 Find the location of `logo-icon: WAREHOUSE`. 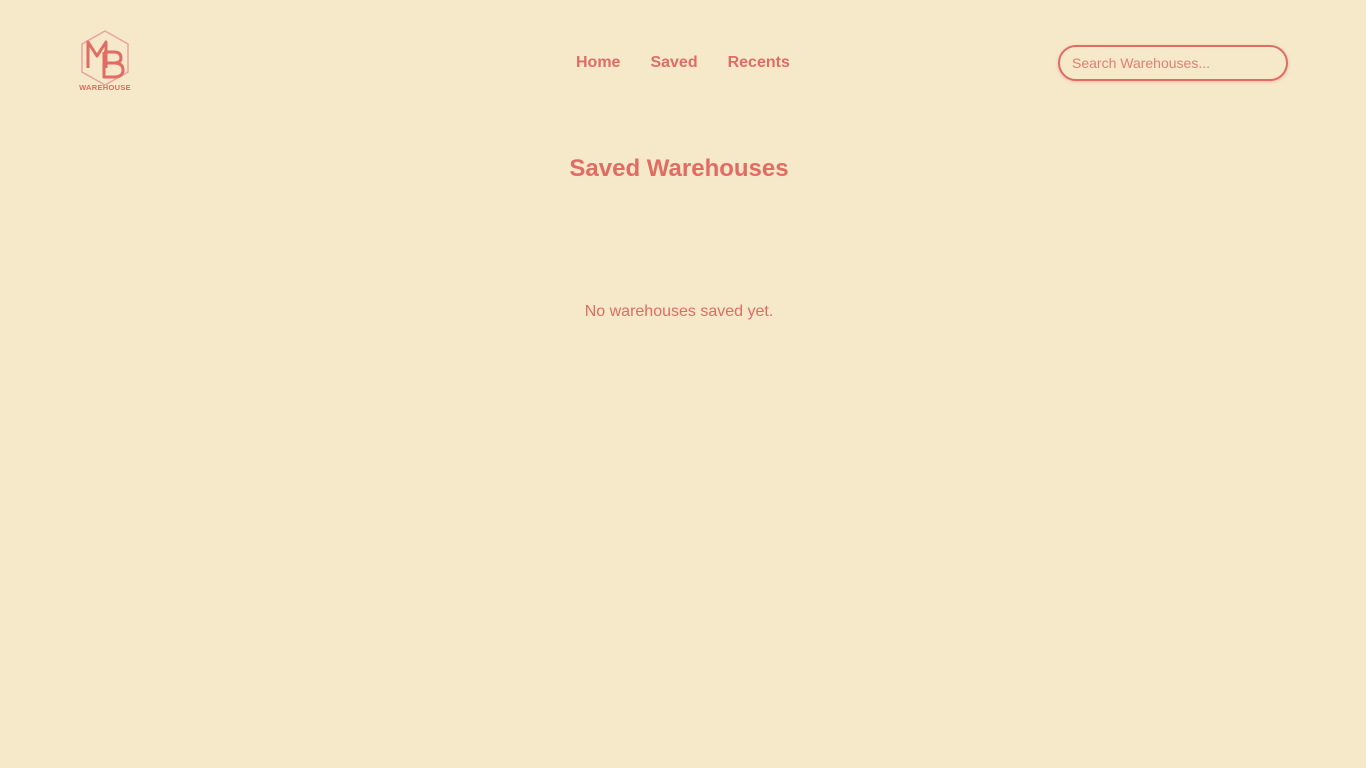

logo-icon: WAREHOUSE is located at coordinates (105, 61).